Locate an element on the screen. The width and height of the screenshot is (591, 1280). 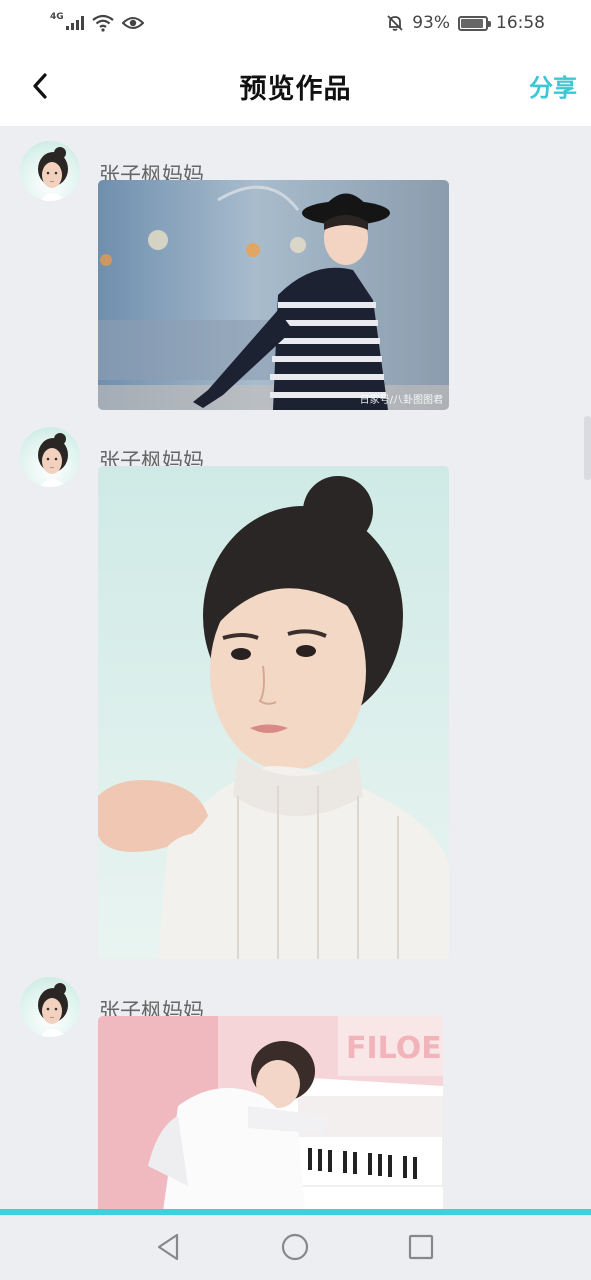
status-right: 93% 16:58 is located at coordinates (465, 23).